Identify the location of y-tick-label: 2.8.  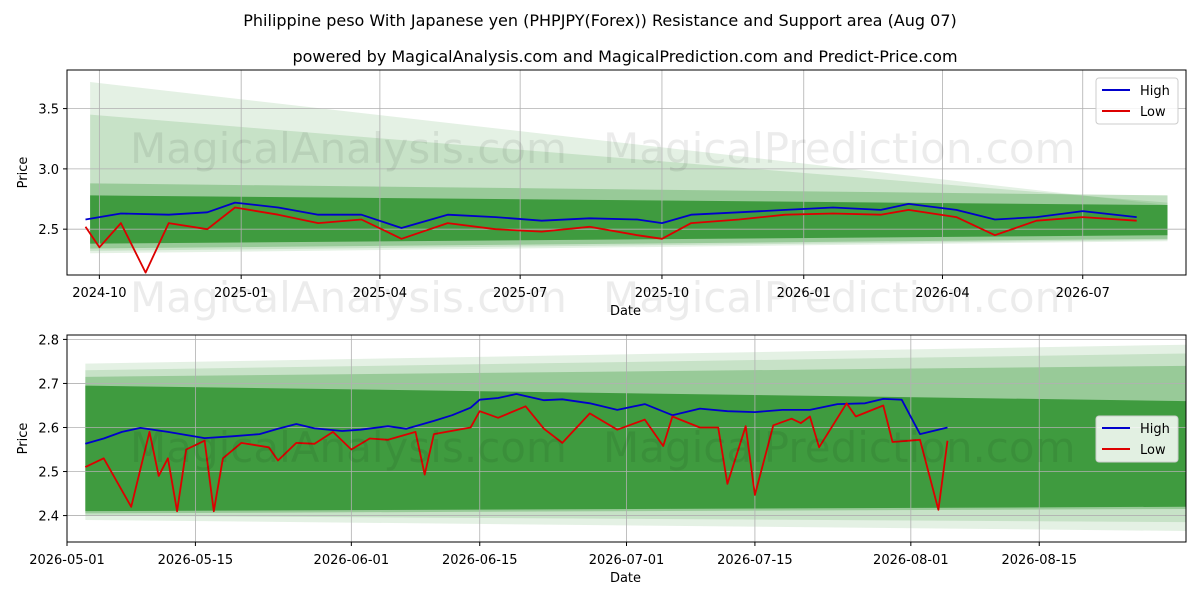
(48, 340).